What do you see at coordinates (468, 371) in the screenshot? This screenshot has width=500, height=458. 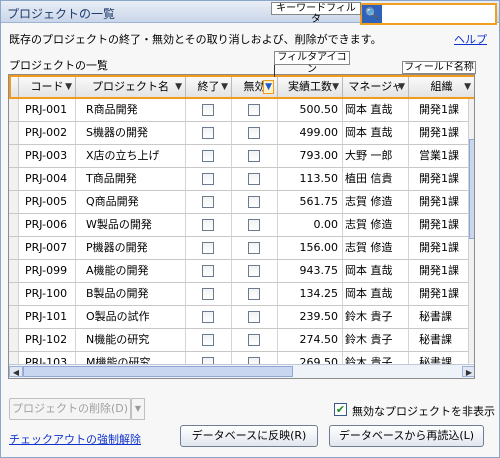 I see `scroll-right-icon: ▶` at bounding box center [468, 371].